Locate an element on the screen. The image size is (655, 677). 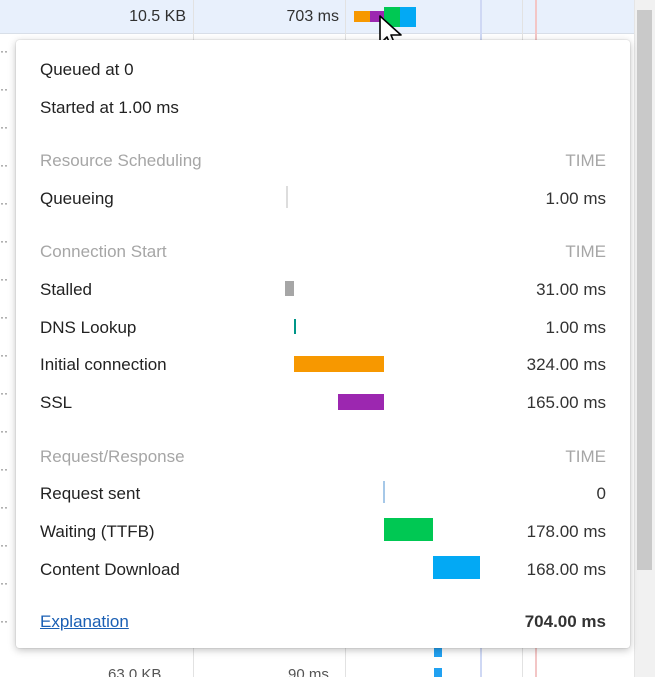
timing-row-dns-lookup: DNS Lookup 1.00 ms is located at coordinates (323, 329).